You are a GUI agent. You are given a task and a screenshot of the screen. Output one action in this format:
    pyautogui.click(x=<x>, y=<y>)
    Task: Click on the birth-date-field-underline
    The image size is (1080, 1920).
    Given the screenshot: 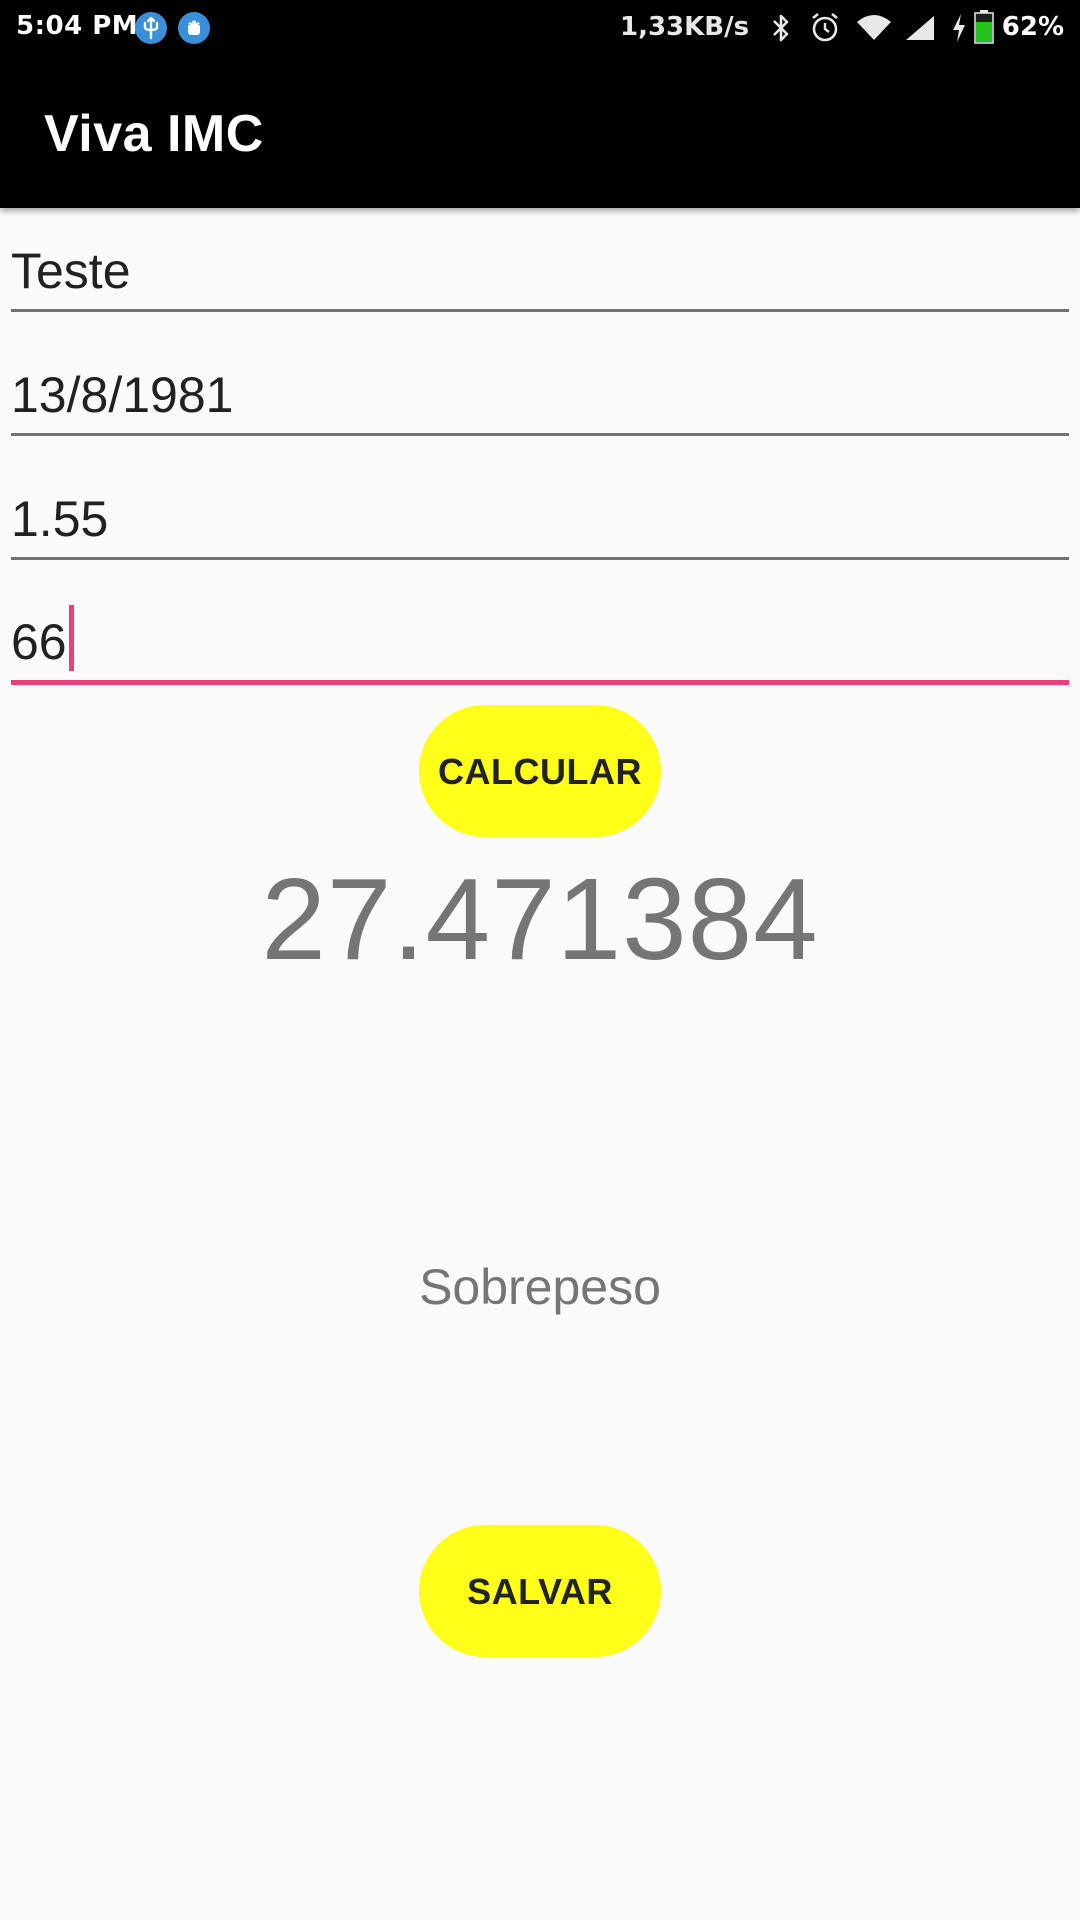 What is the action you would take?
    pyautogui.click(x=540, y=434)
    